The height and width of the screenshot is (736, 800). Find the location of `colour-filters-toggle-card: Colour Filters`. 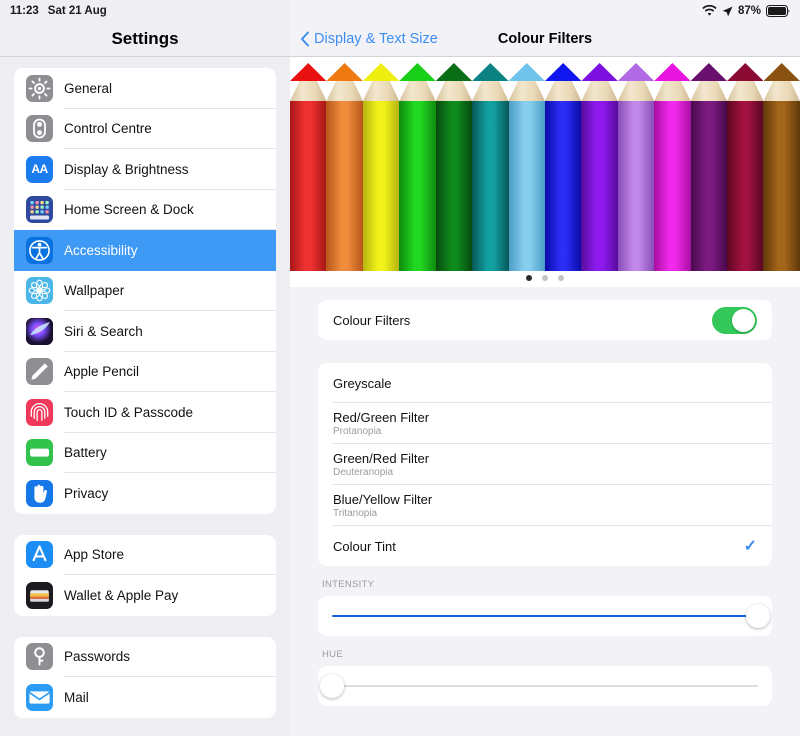

colour-filters-toggle-card: Colour Filters is located at coordinates (545, 320).